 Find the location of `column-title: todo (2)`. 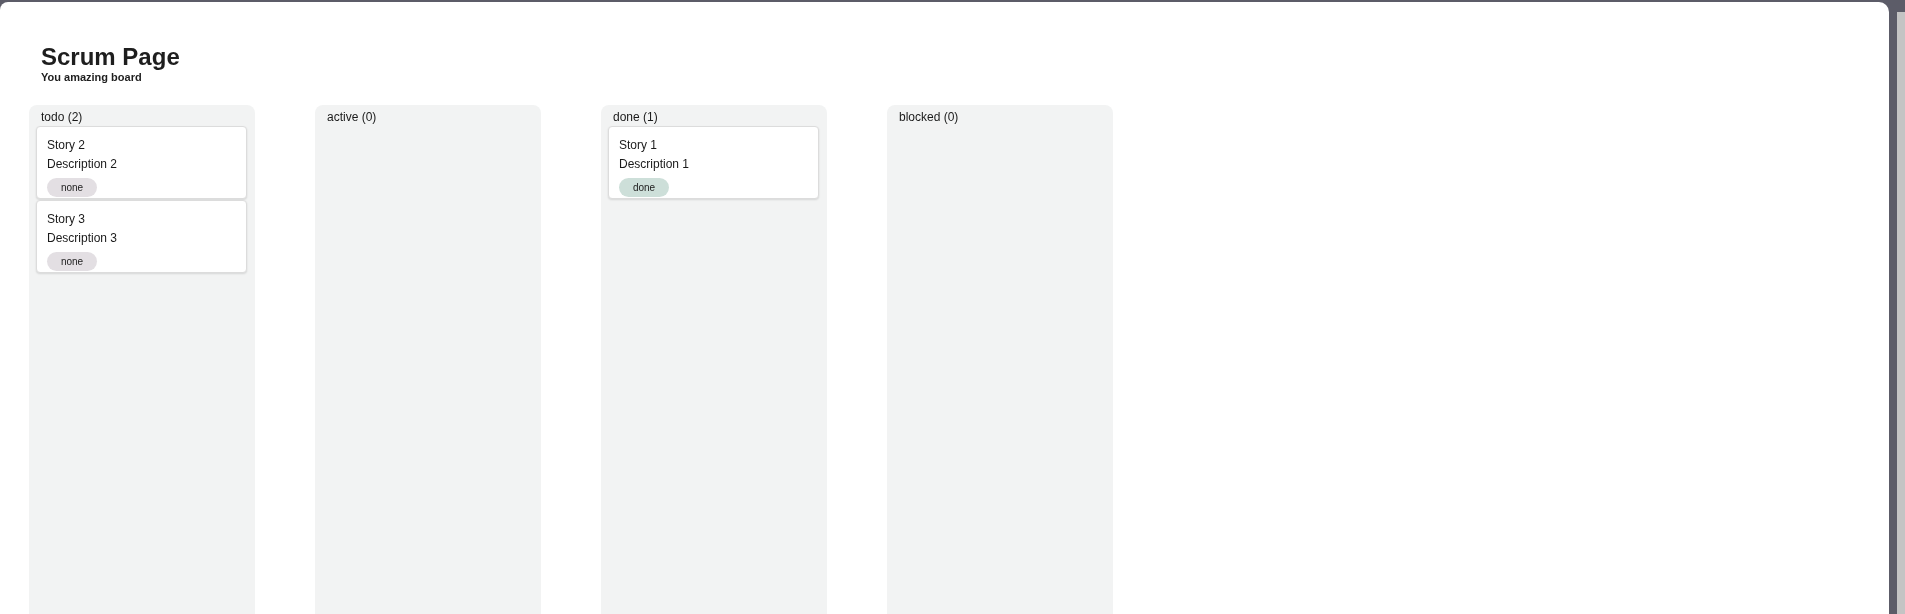

column-title: todo (2) is located at coordinates (62, 117).